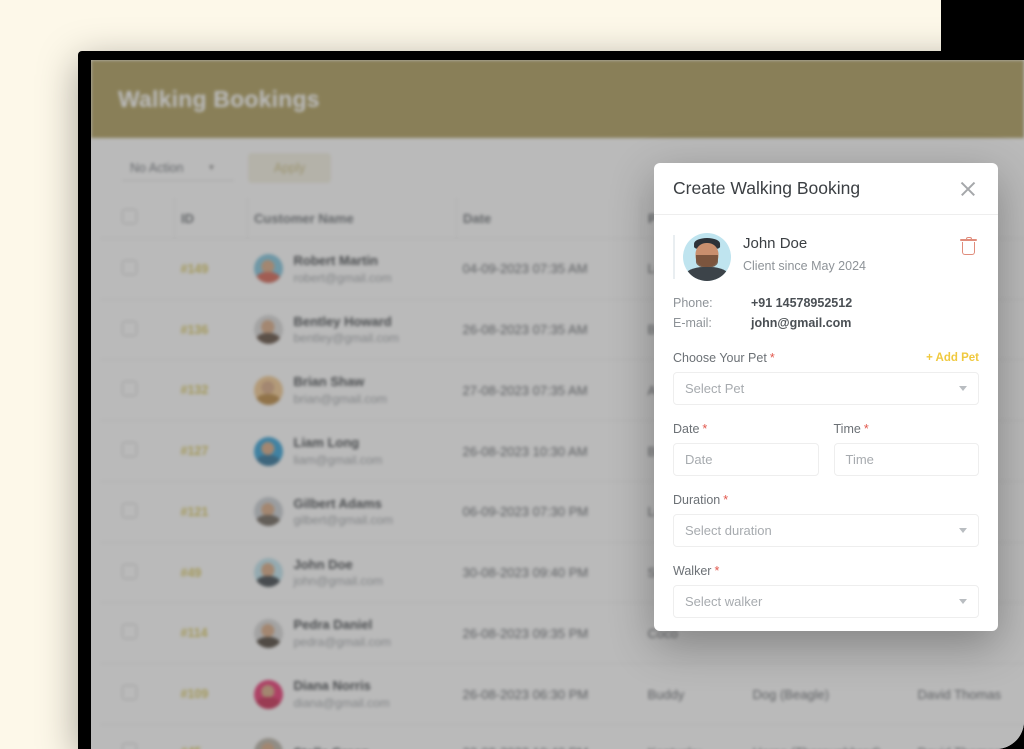  I want to click on date-input-value: Date, so click(699, 459).